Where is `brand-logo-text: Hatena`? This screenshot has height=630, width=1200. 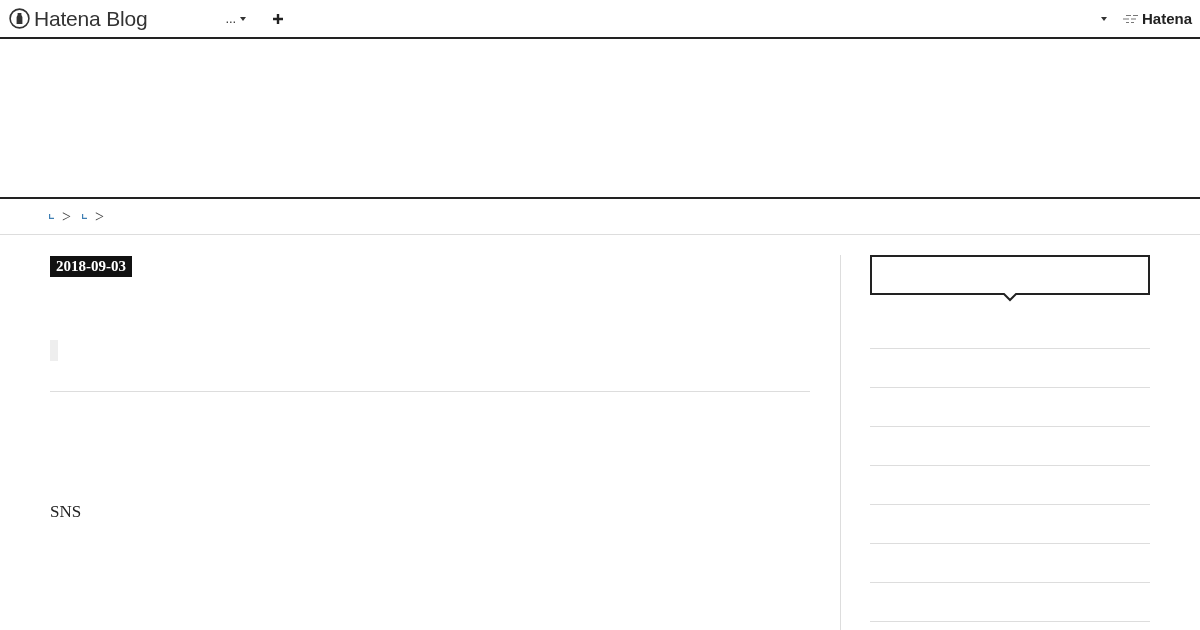 brand-logo-text: Hatena is located at coordinates (1166, 18).